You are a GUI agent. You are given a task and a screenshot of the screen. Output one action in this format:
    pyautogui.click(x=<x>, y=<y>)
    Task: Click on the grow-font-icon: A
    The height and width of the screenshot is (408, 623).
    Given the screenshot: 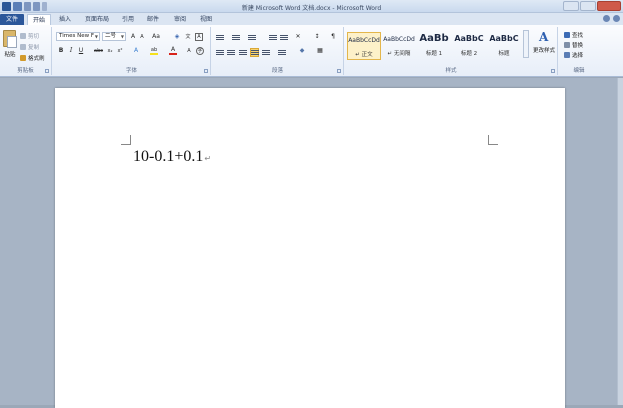 What is the action you would take?
    pyautogui.click(x=133, y=37)
    